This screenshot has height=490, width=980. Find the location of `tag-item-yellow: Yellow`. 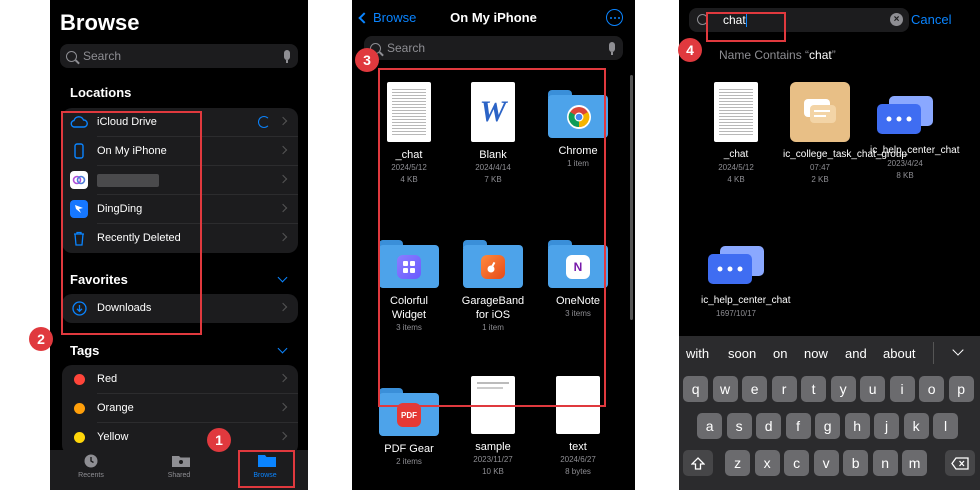

tag-item-yellow: Yellow is located at coordinates (180, 437).